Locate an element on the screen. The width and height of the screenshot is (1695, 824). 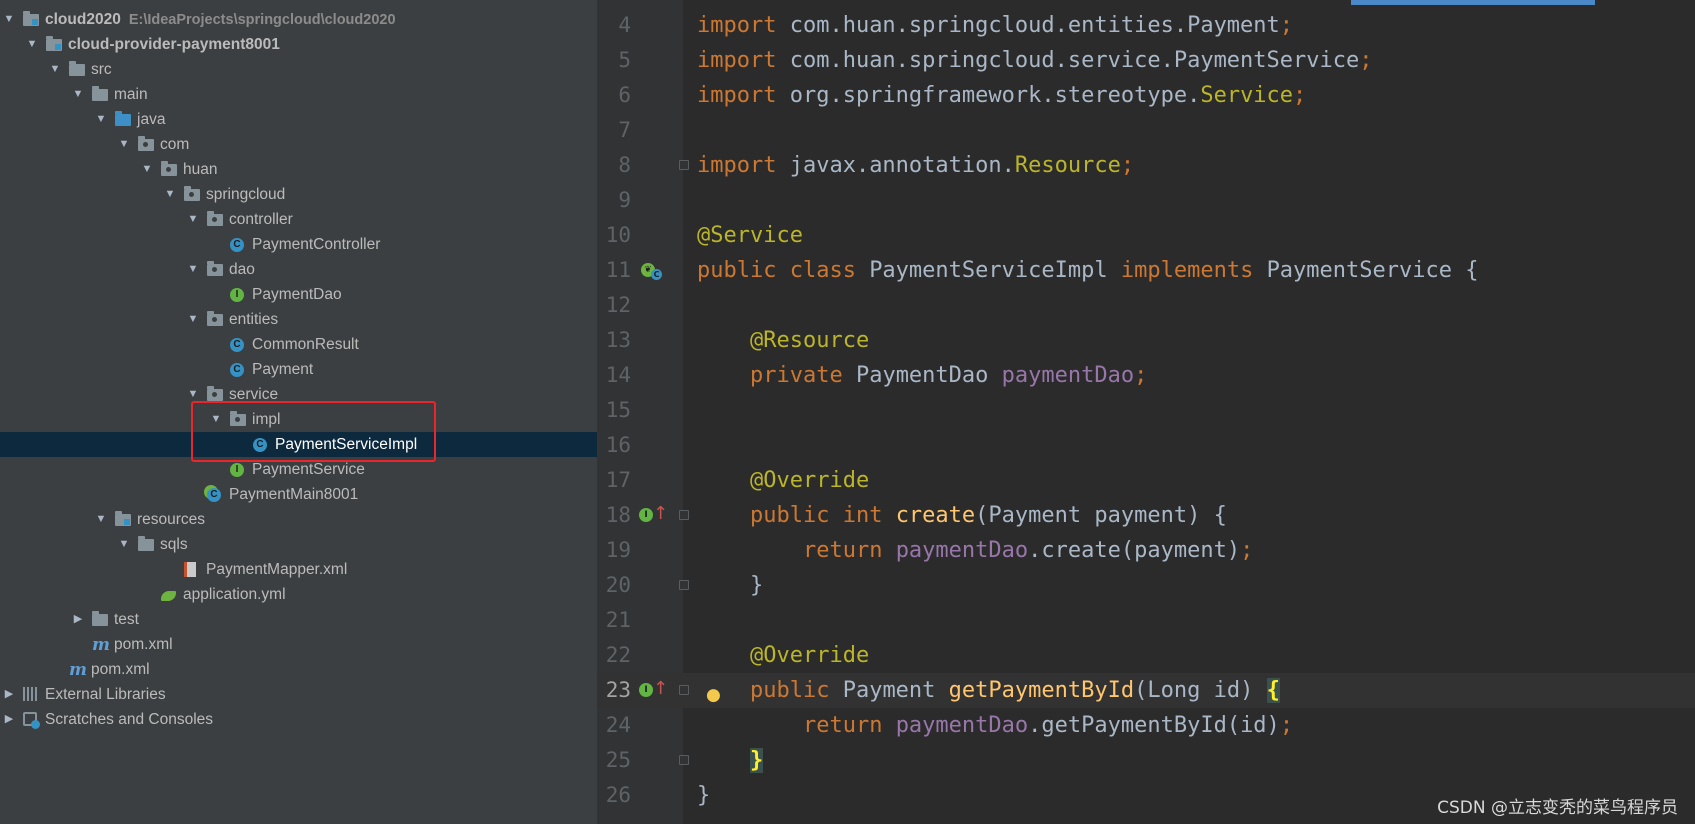
tree-row: ▶ test is located at coordinates (298, 619).